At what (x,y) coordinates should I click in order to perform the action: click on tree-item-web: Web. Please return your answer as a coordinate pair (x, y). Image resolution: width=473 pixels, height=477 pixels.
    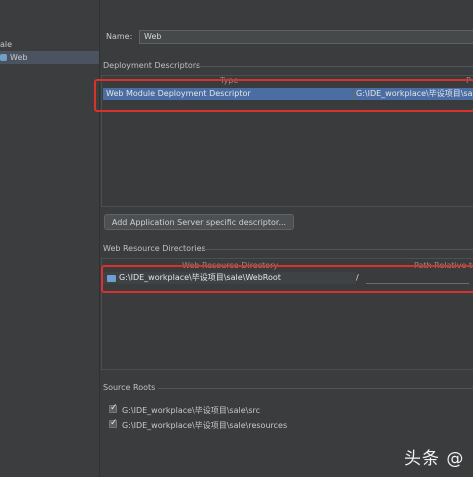
    Looking at the image, I should click on (49, 57).